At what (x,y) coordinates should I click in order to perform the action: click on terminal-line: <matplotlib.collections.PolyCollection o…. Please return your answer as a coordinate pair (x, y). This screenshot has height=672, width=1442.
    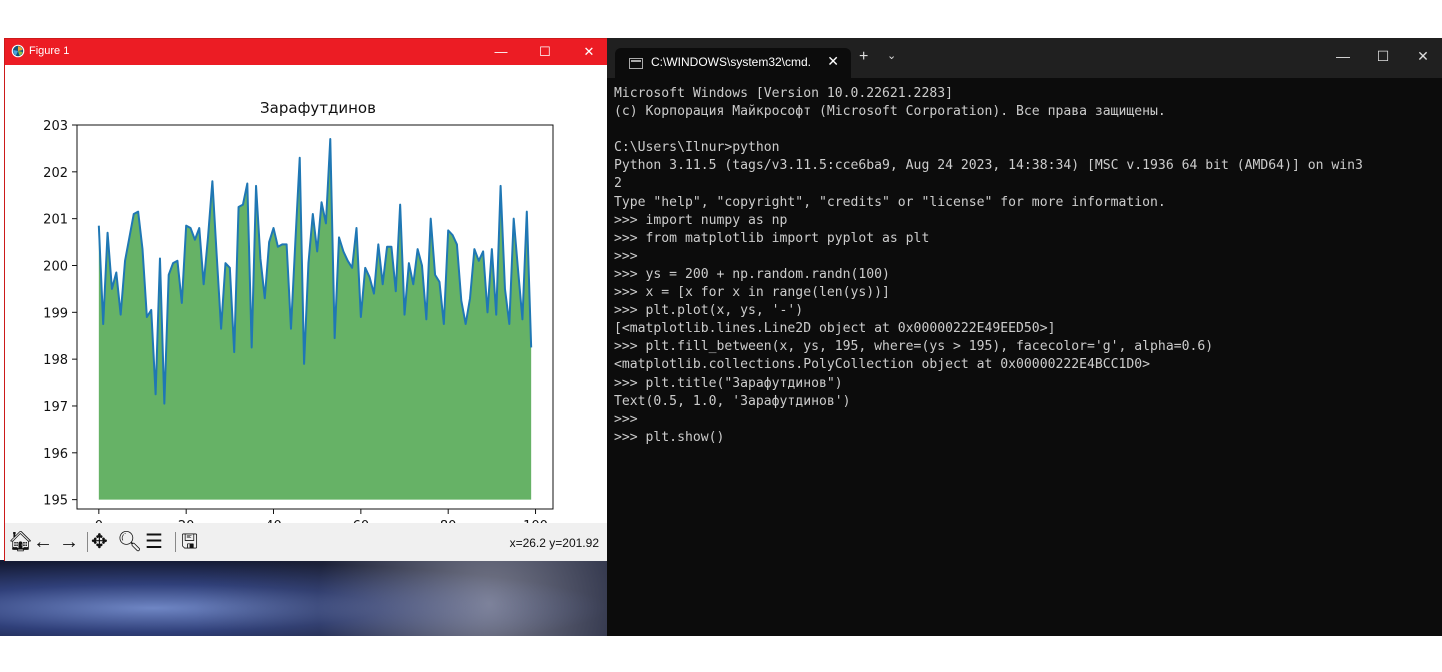
    Looking at the image, I should click on (882, 365).